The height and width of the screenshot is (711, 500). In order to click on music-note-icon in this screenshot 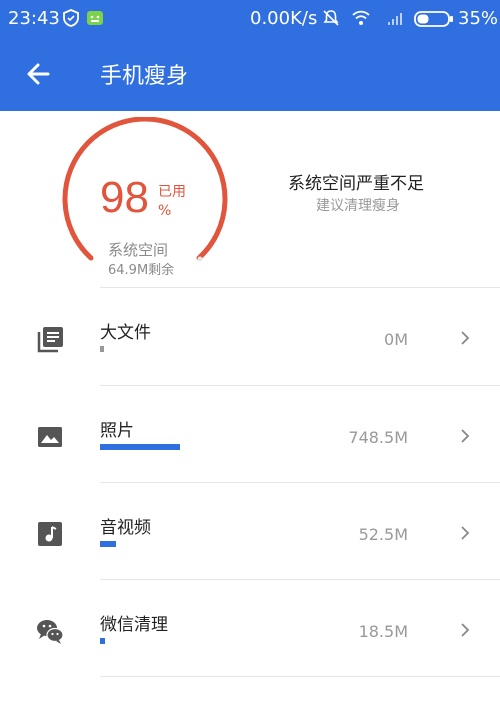, I will do `click(50, 534)`.